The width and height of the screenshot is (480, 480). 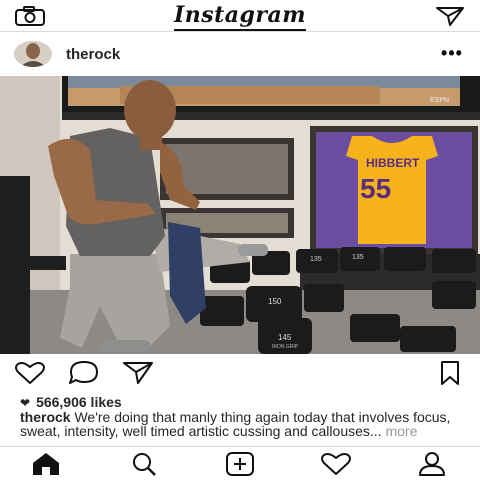 What do you see at coordinates (358, 257) in the screenshot?
I see `dumbbell-weight-4: 135` at bounding box center [358, 257].